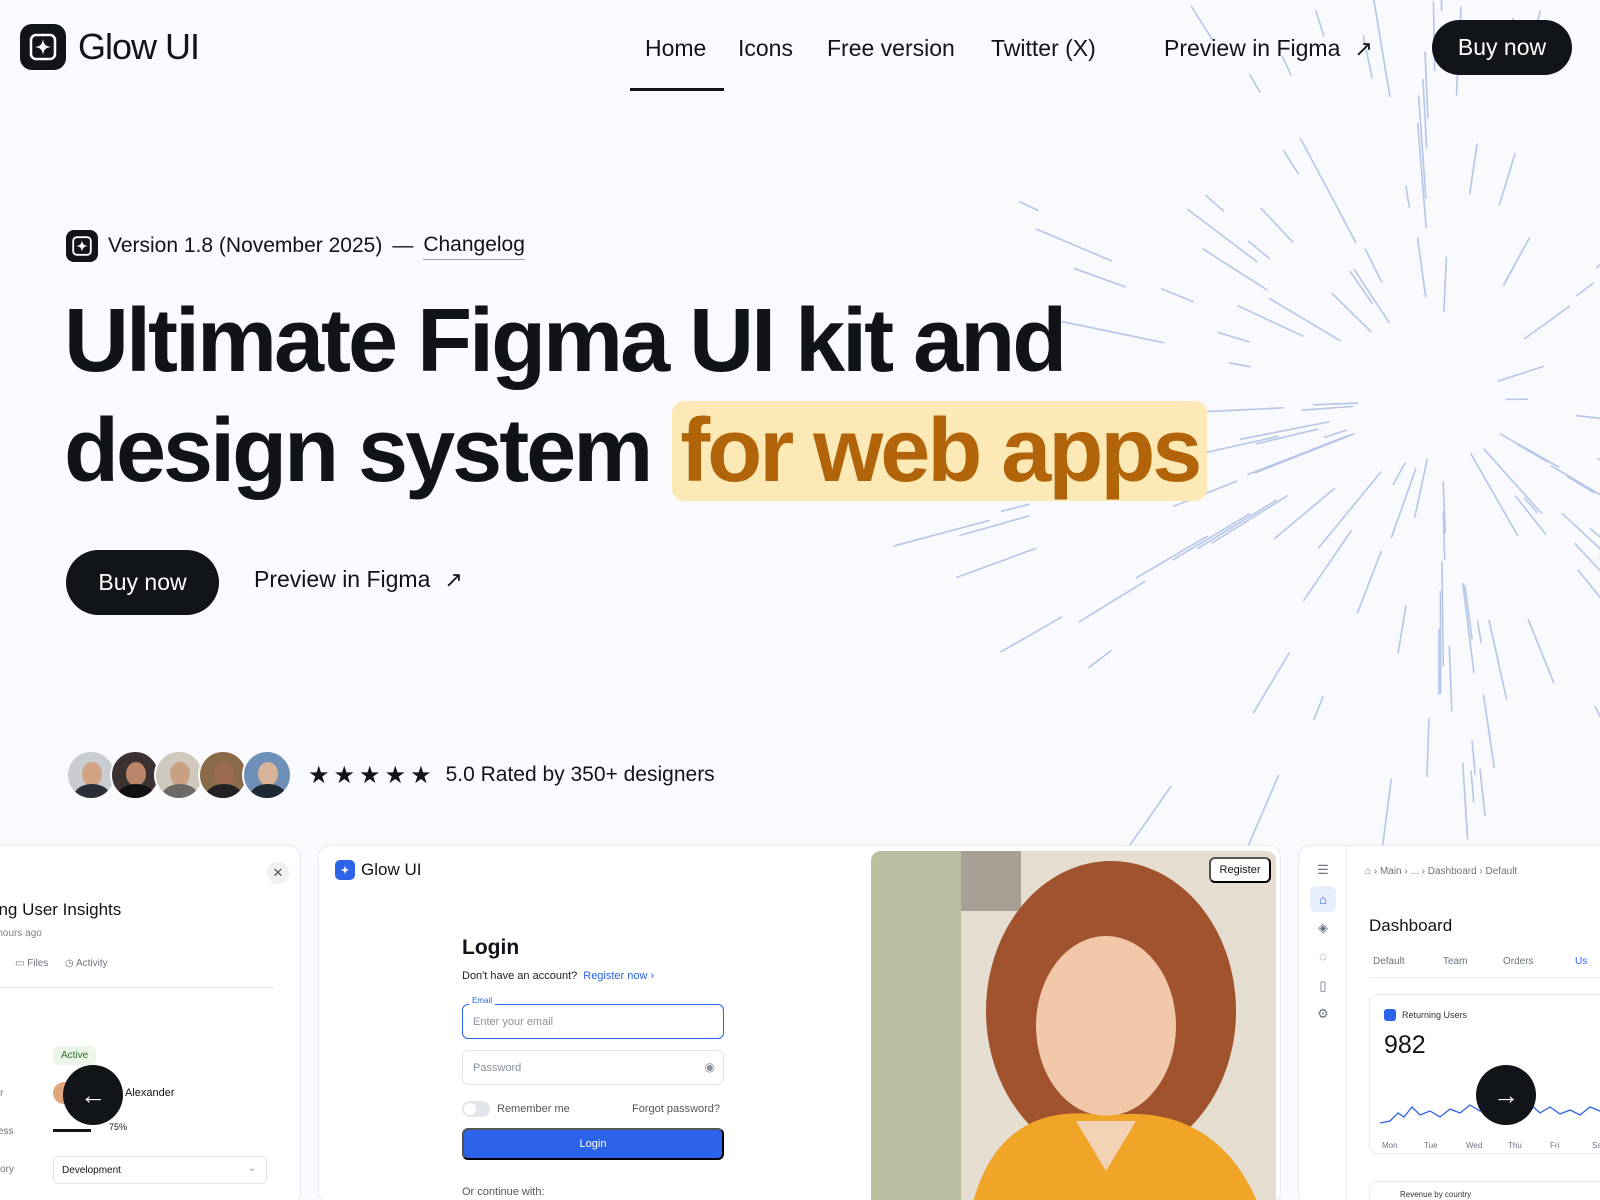 Image resolution: width=1600 pixels, height=1200 pixels. What do you see at coordinates (1323, 928) in the screenshot?
I see `layers-icon: ◈` at bounding box center [1323, 928].